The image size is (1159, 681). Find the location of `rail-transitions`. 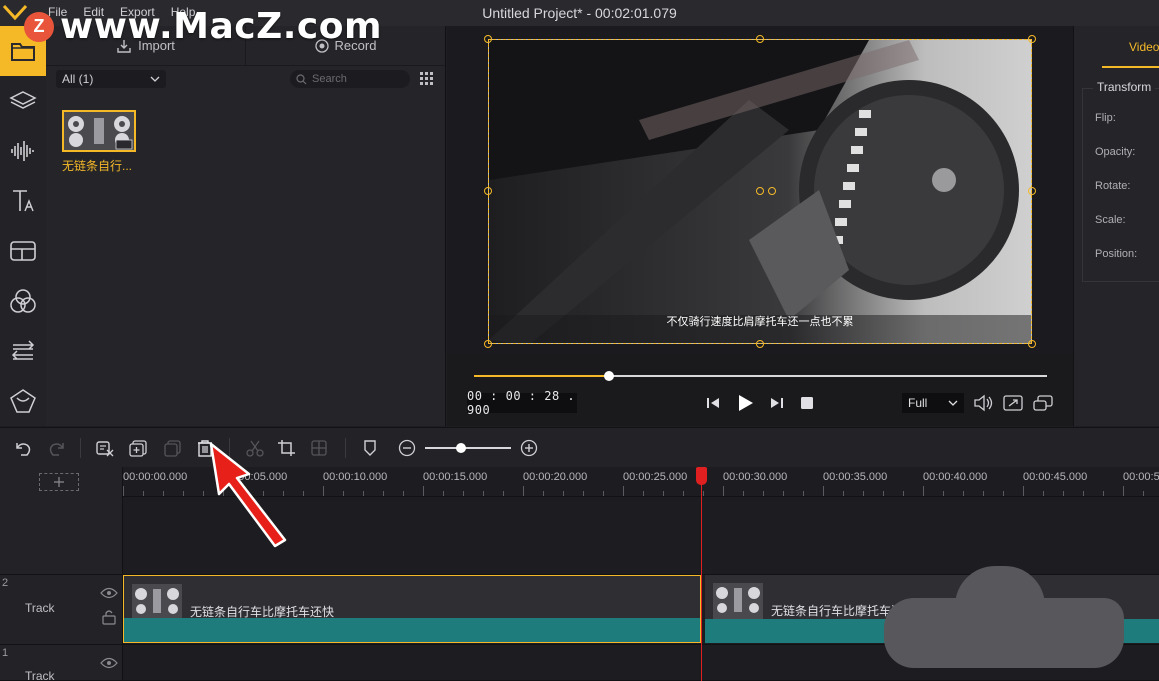

rail-transitions is located at coordinates (23, 351).